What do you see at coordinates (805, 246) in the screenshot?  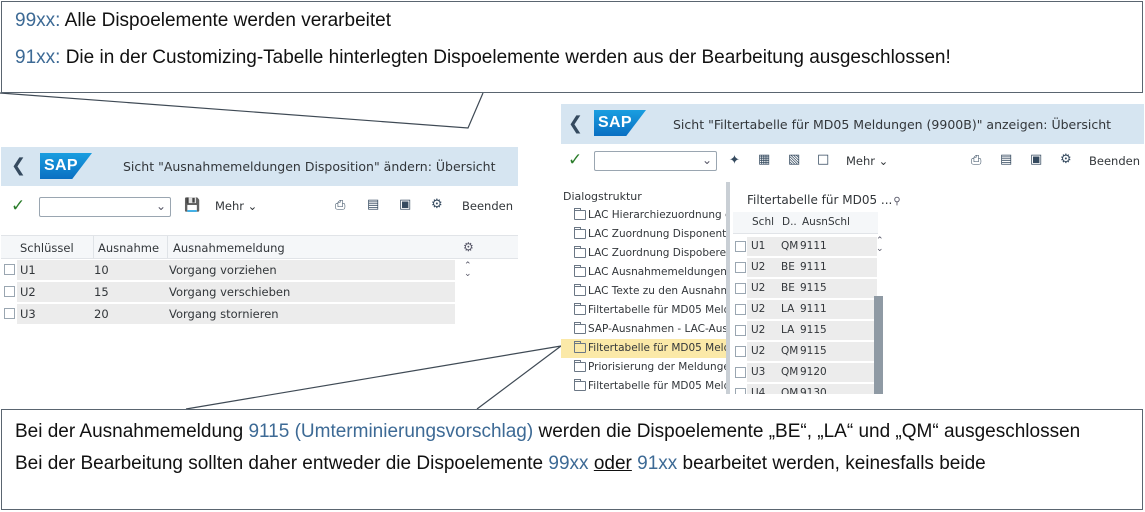 I see `table-row: U1 QM 9111` at bounding box center [805, 246].